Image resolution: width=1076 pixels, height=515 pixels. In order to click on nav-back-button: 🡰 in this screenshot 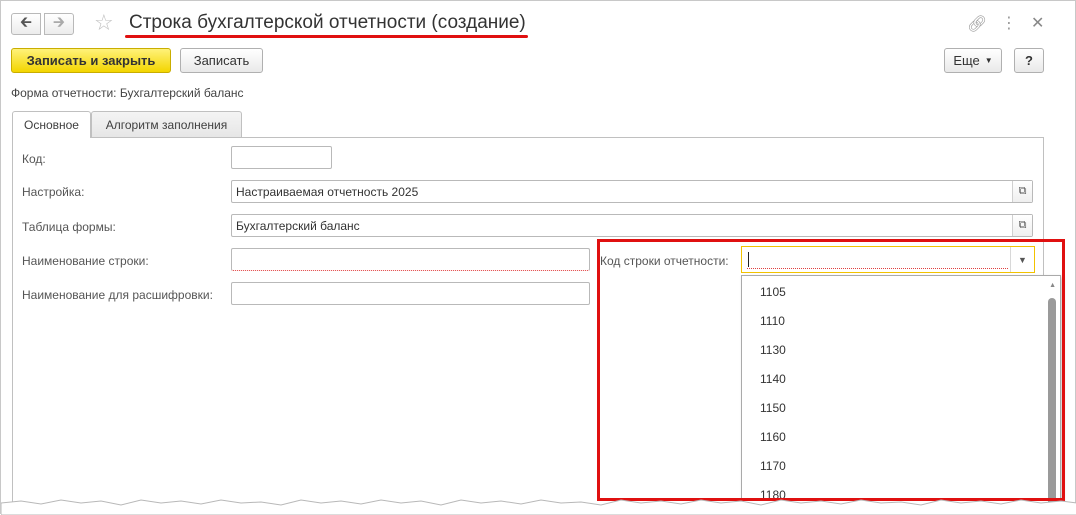, I will do `click(26, 24)`.